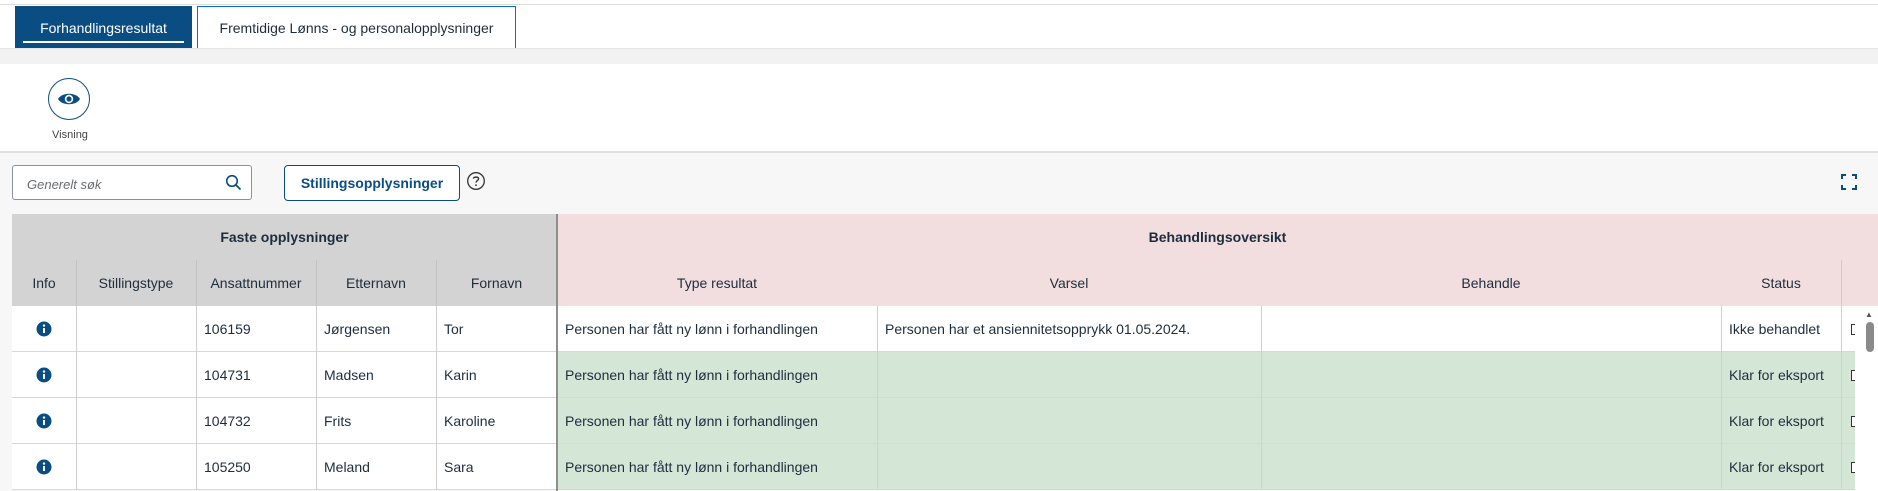 The image size is (1878, 491). What do you see at coordinates (496, 283) in the screenshot?
I see `col-header-fornavn: Fornavn` at bounding box center [496, 283].